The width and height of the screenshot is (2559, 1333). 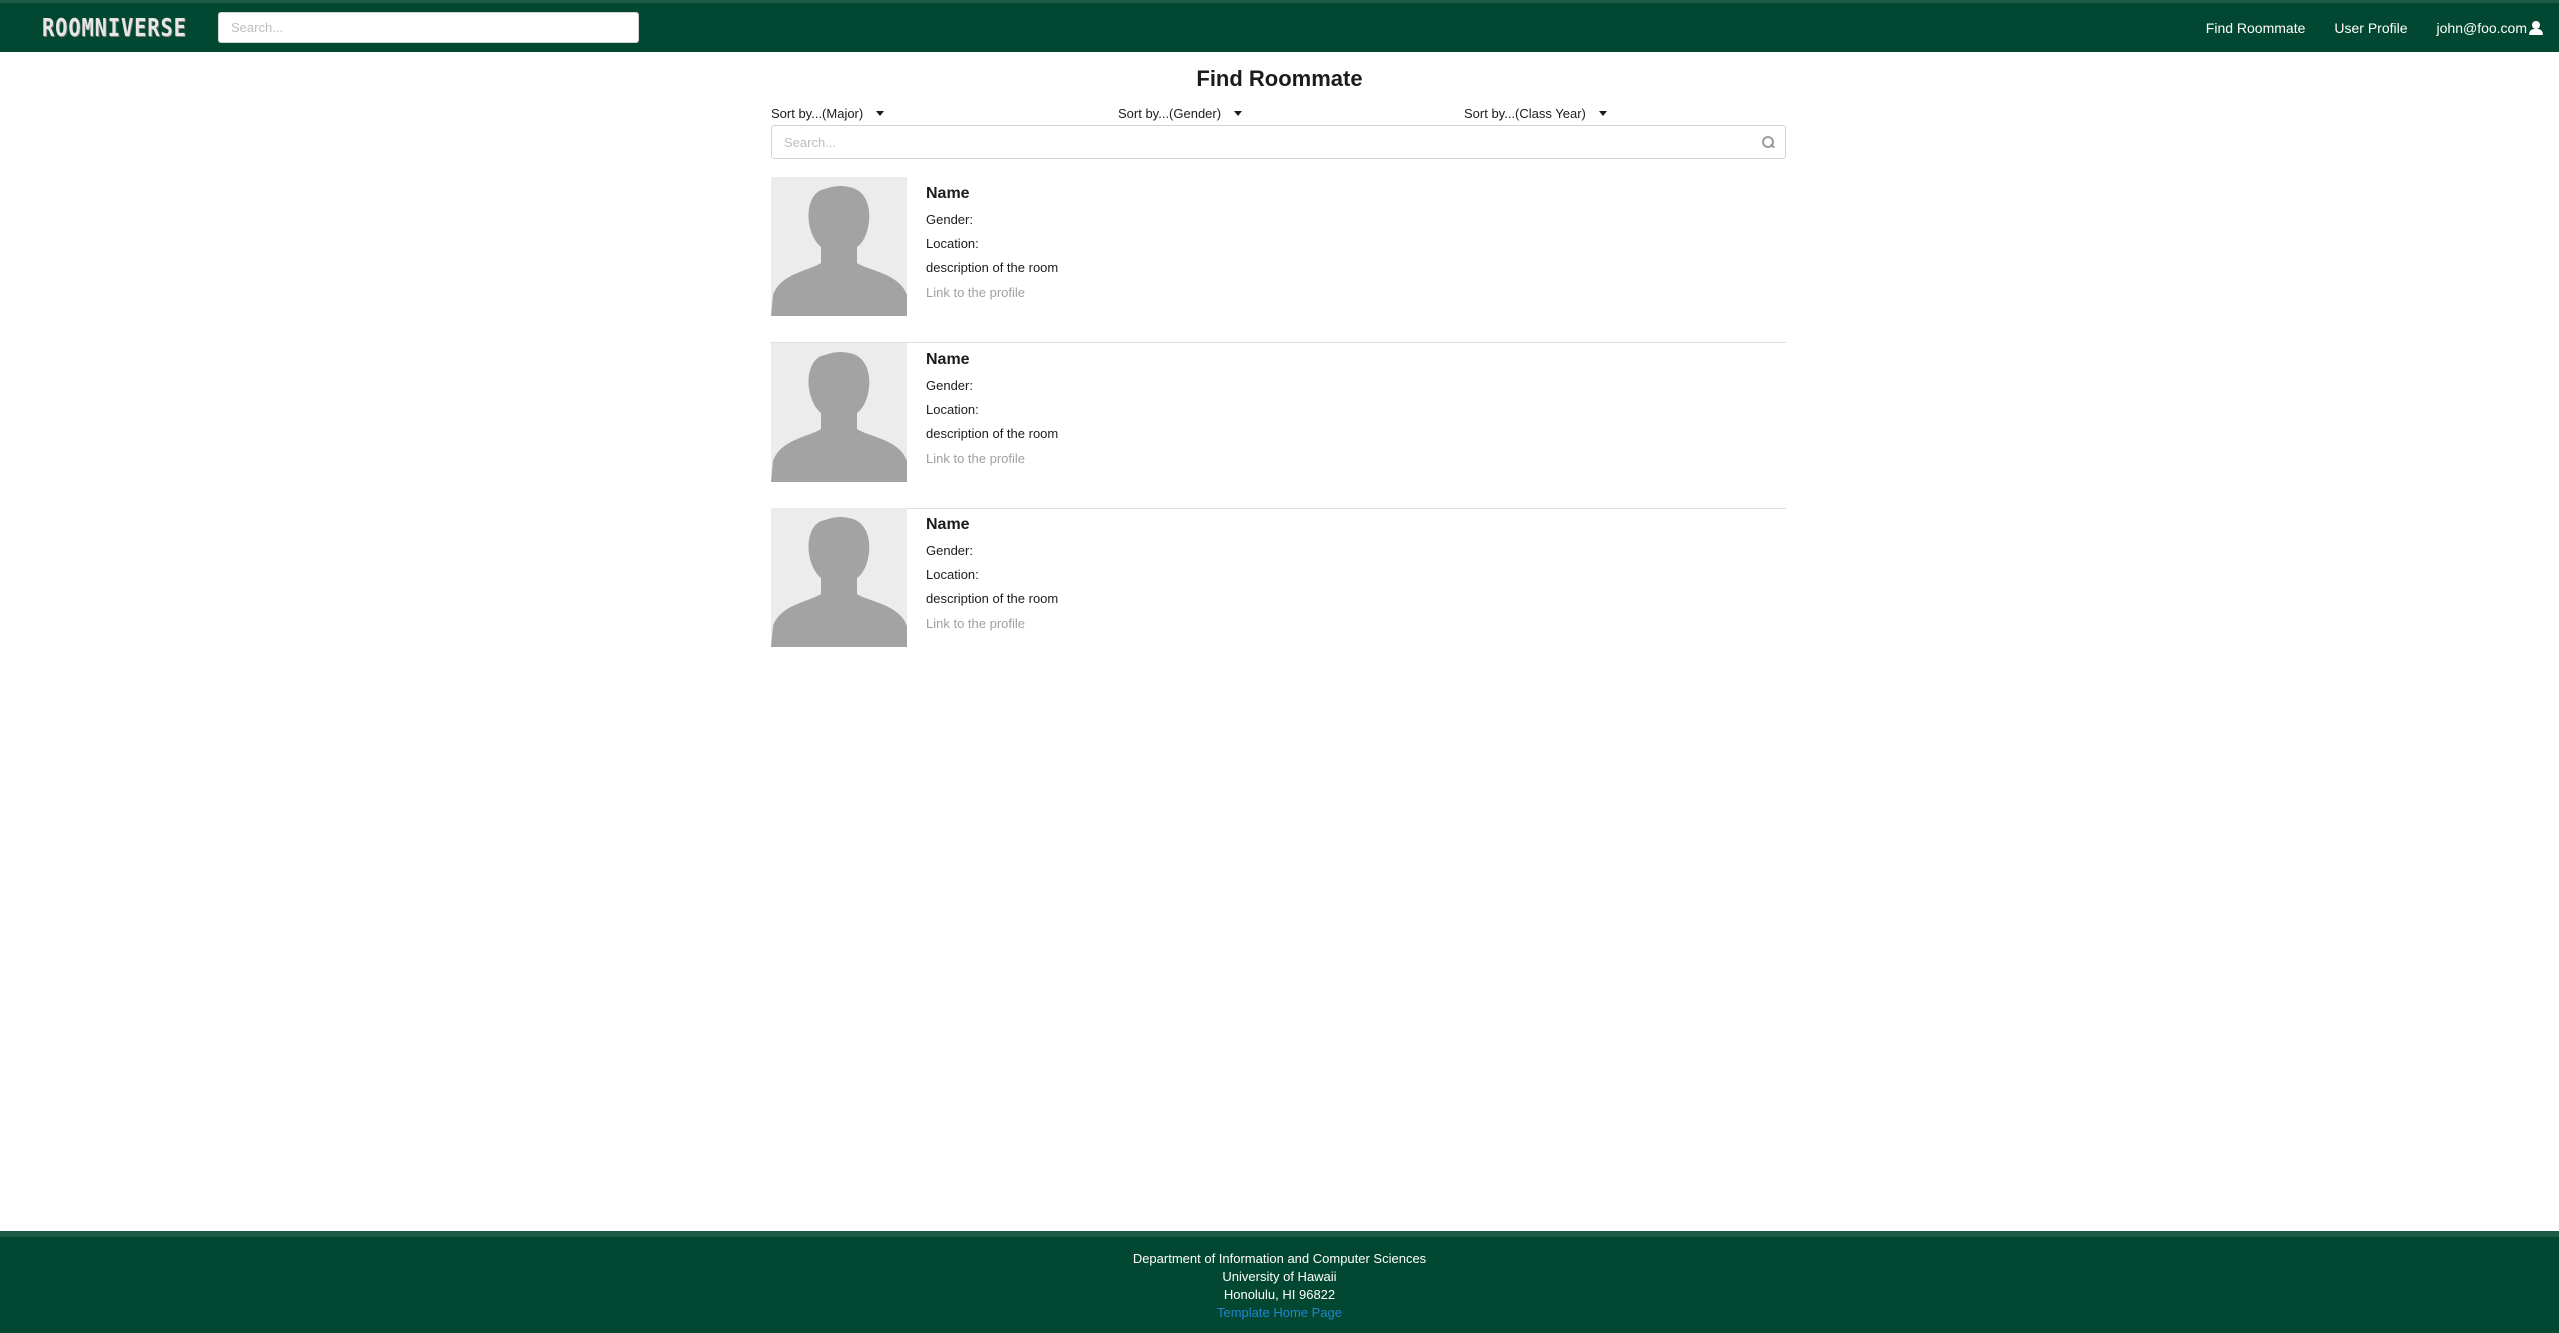 What do you see at coordinates (817, 113) in the screenshot?
I see `sort-major-label: Sort by...(Major)` at bounding box center [817, 113].